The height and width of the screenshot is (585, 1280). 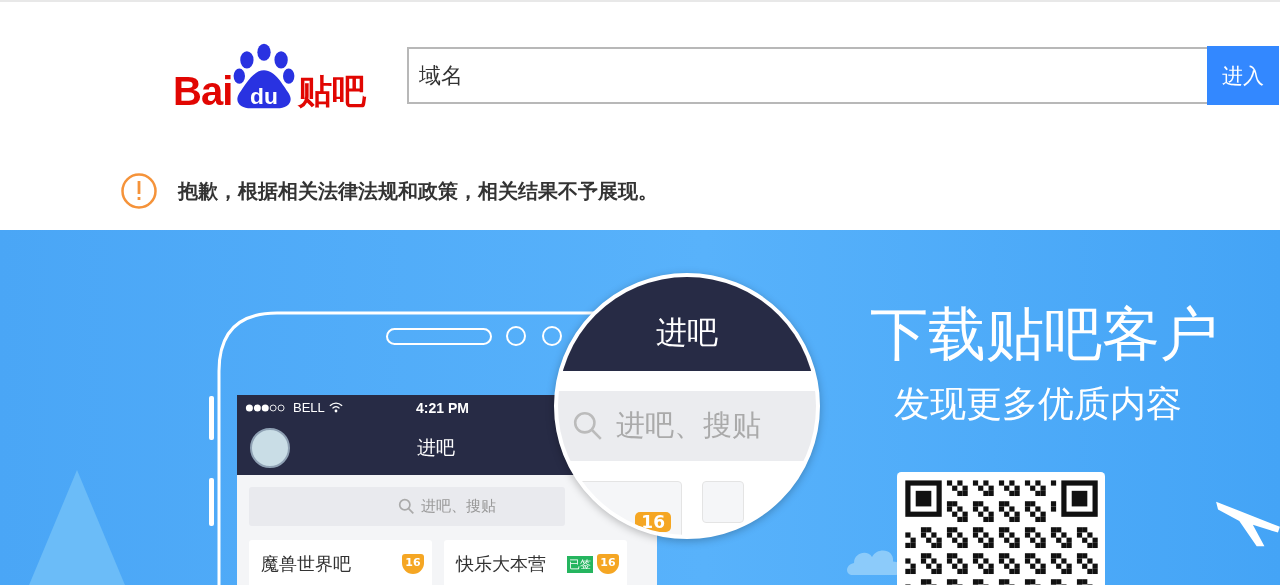 I want to click on warning-icon, so click(x=139, y=191).